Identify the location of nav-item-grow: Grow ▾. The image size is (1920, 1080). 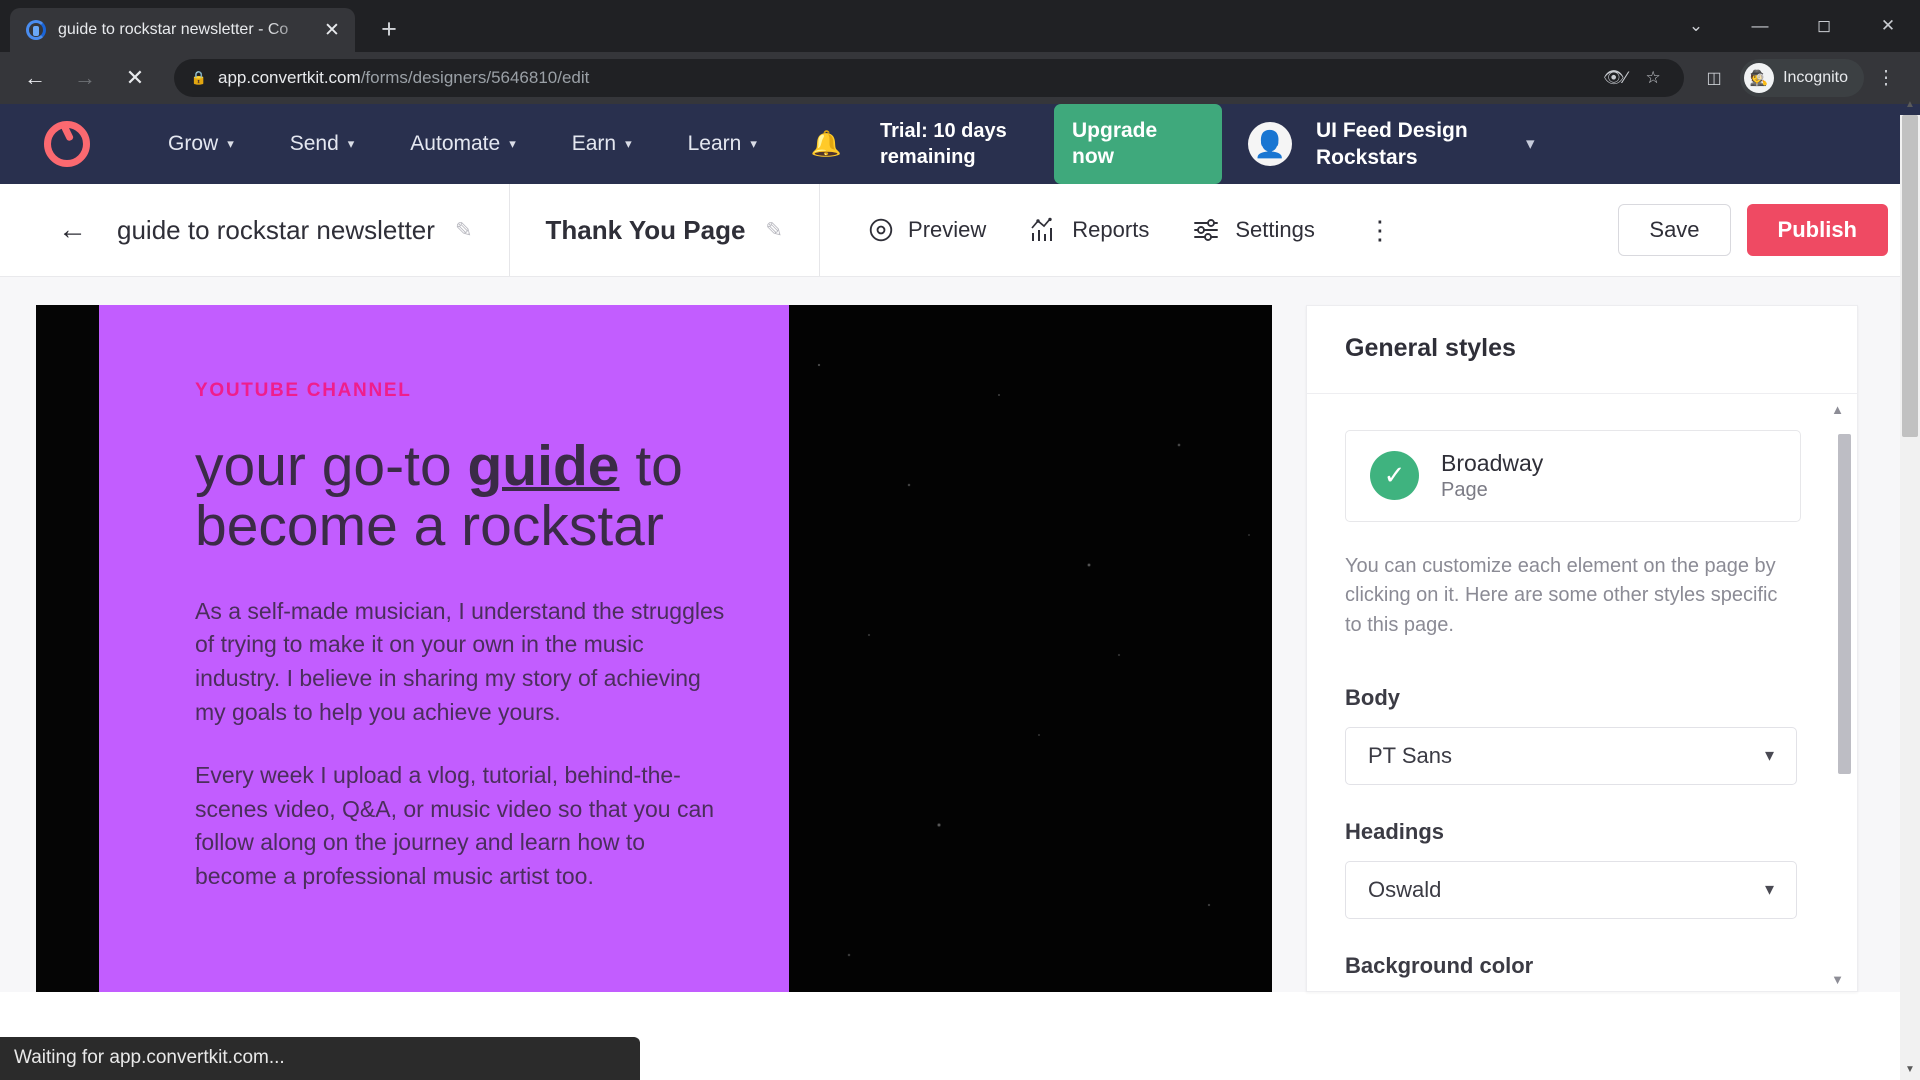
(201, 144).